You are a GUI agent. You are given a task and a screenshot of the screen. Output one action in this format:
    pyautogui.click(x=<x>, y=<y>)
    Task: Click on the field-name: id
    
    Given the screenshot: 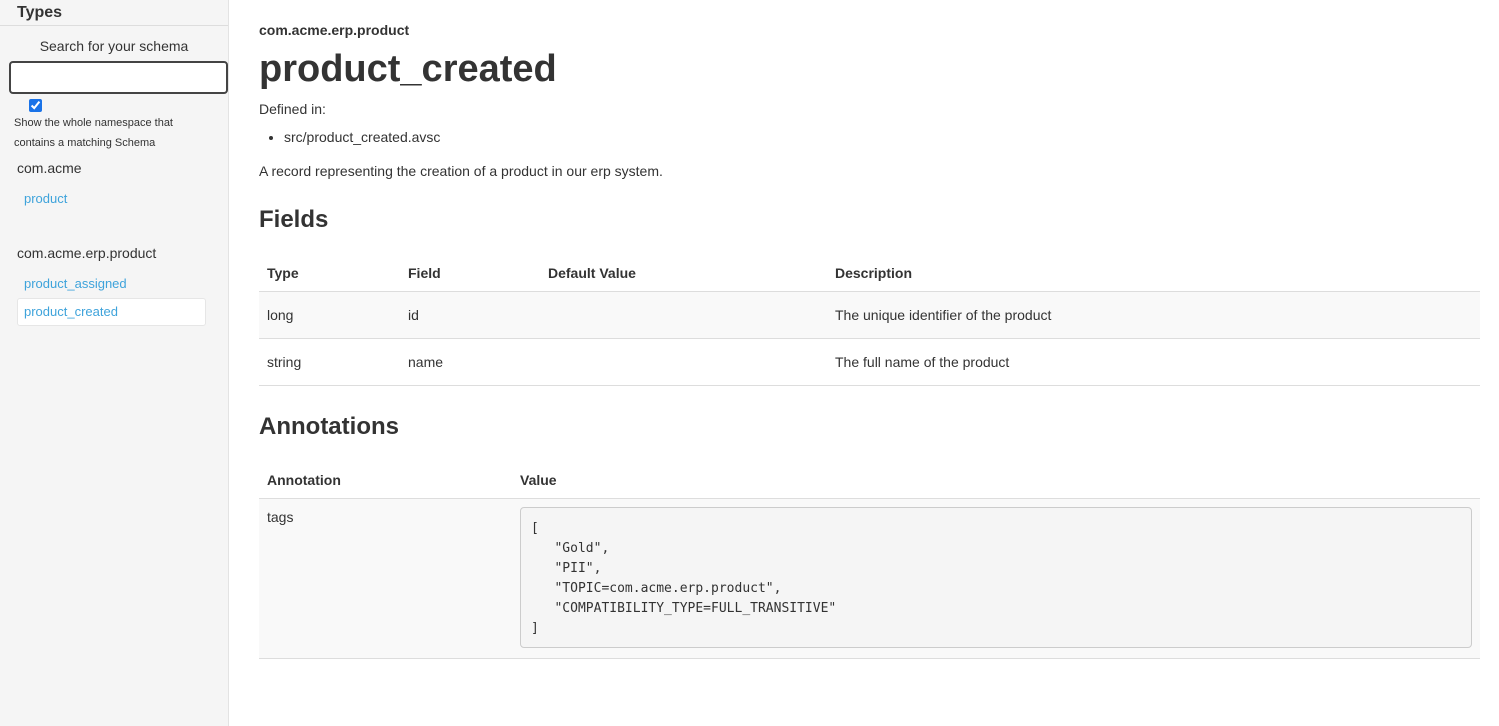 What is the action you would take?
    pyautogui.click(x=470, y=315)
    